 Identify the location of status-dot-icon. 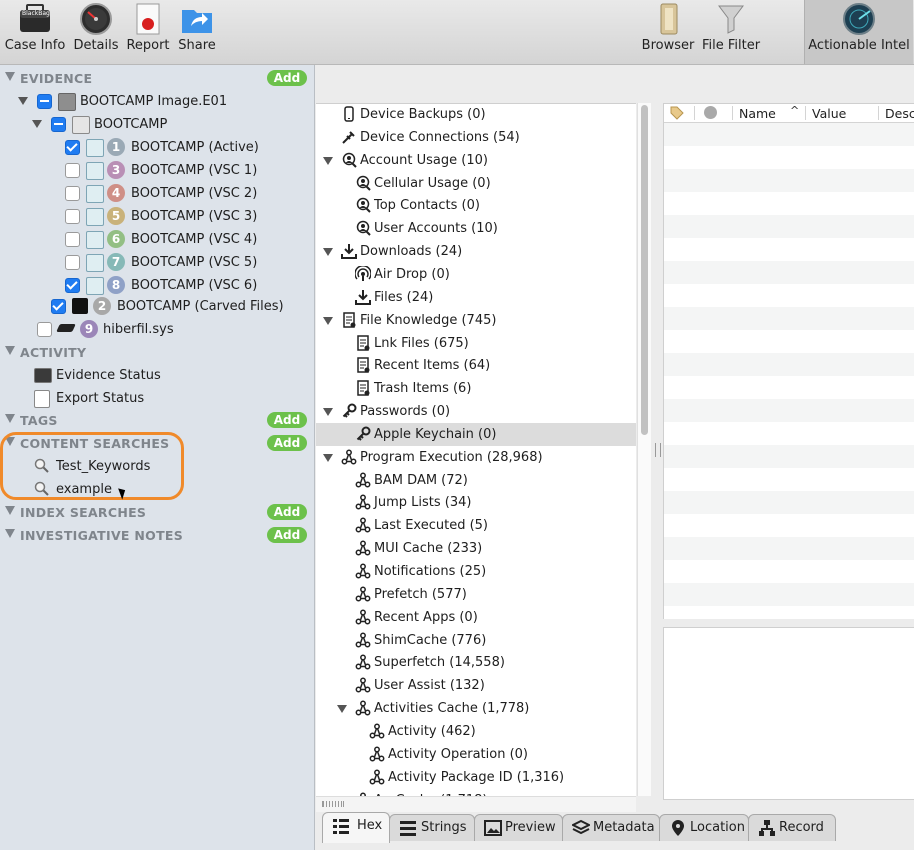
(710, 112).